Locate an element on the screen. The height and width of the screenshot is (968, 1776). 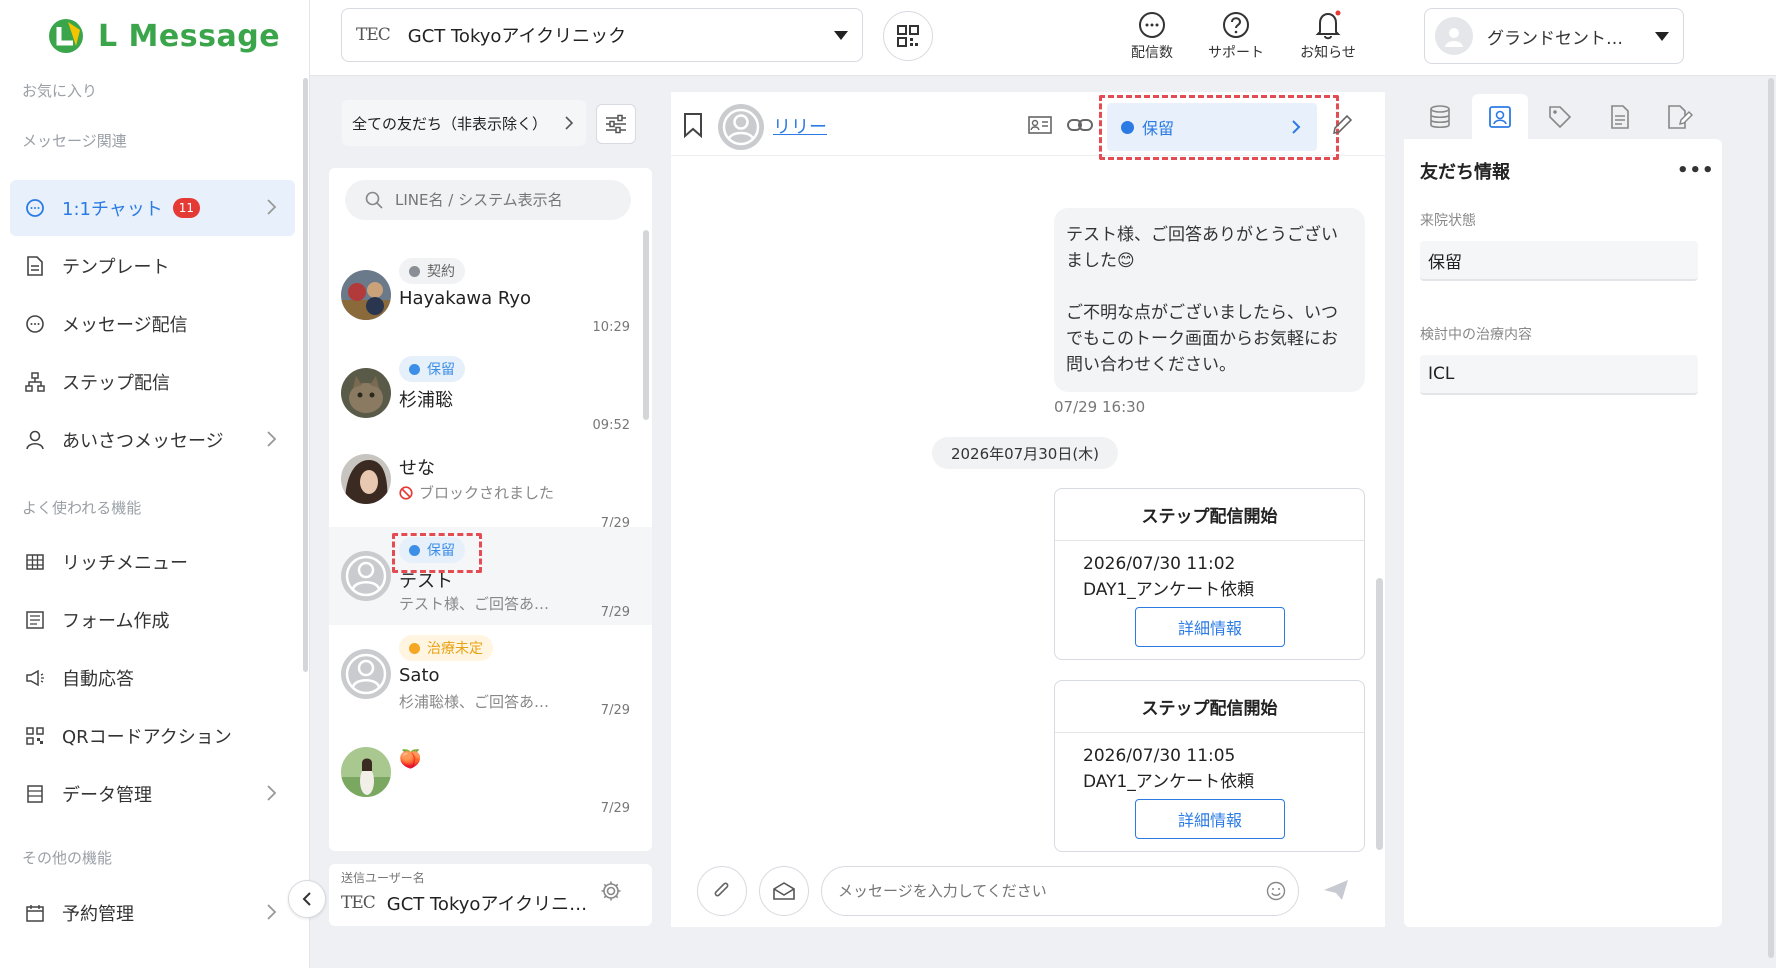
status-tag: 契約 is located at coordinates (432, 271).